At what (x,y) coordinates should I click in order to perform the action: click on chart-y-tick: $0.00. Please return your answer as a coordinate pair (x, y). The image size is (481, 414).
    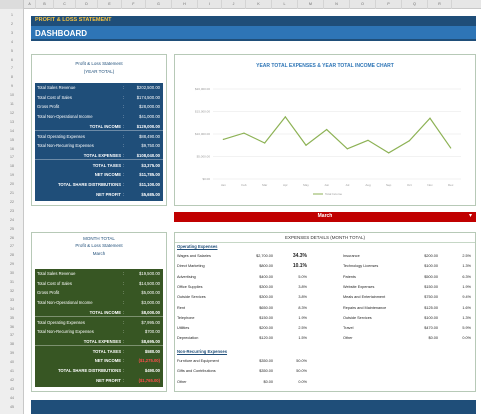
    Looking at the image, I should click on (206, 179).